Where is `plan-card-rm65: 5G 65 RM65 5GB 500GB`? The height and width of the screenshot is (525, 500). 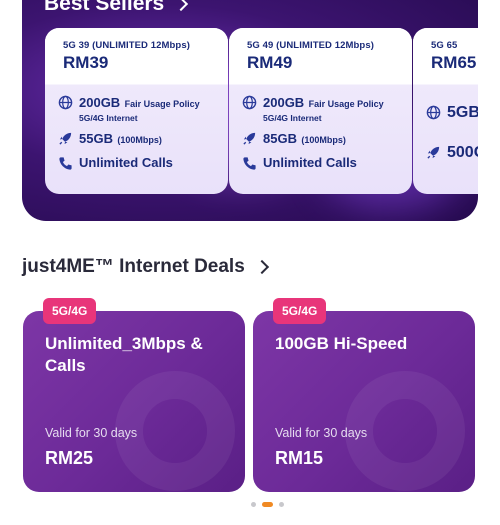
plan-card-rm65: 5G 65 RM65 5GB 500GB is located at coordinates (445, 111).